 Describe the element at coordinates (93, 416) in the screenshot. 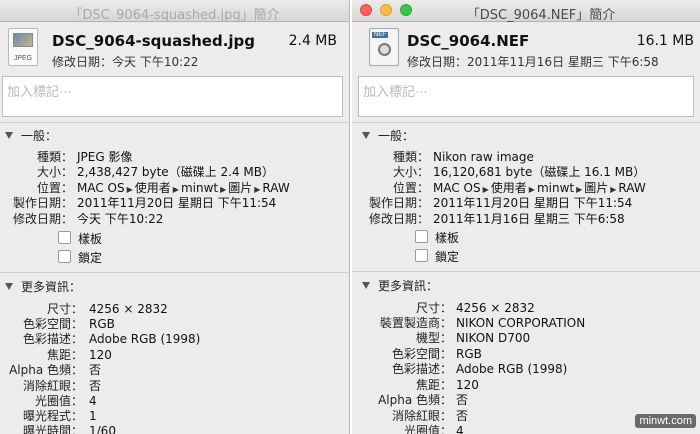

I see `row-value: 1` at that location.